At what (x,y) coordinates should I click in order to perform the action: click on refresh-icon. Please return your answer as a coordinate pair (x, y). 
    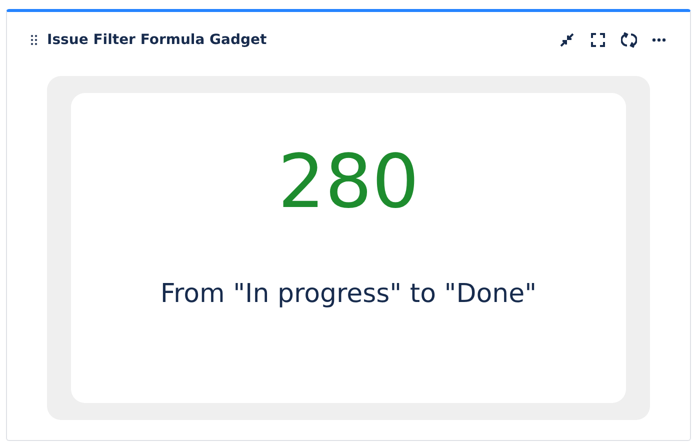
    Looking at the image, I should click on (629, 40).